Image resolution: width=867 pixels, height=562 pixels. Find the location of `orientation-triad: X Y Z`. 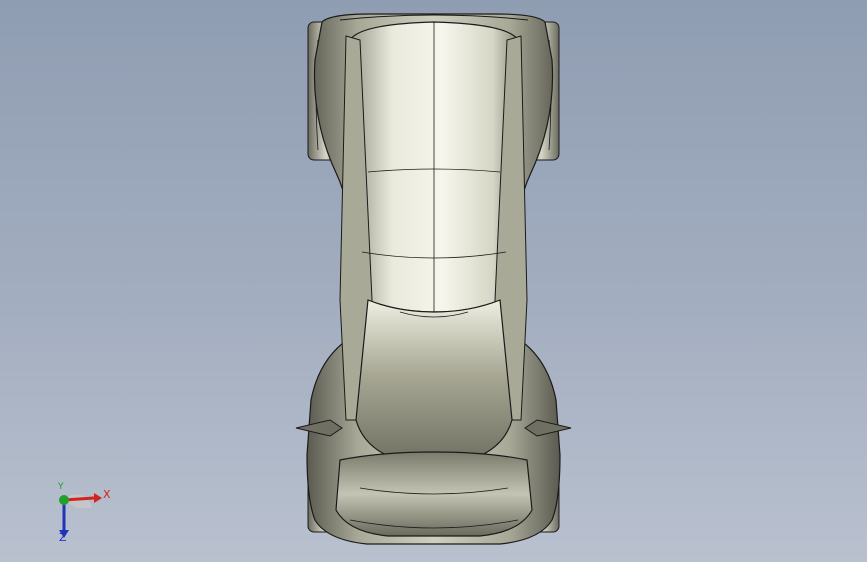

orientation-triad: X Y Z is located at coordinates (80, 513).